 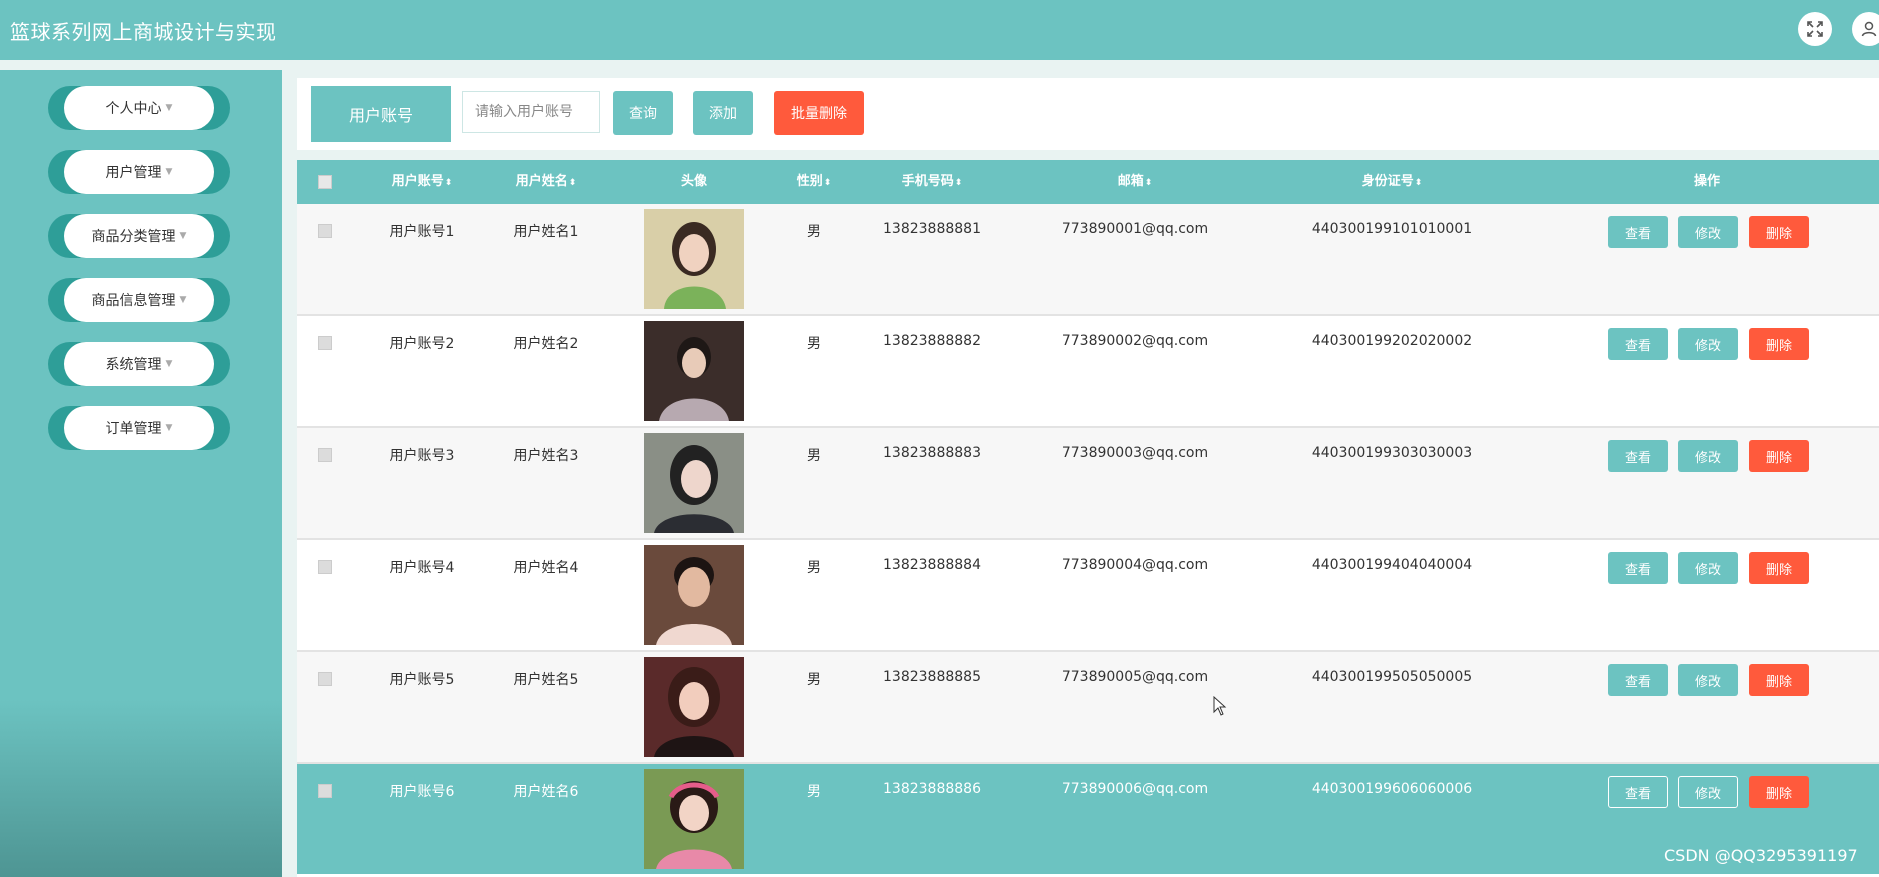 I want to click on sidebar-item-order-management: 订单管理 ▼, so click(x=139, y=428).